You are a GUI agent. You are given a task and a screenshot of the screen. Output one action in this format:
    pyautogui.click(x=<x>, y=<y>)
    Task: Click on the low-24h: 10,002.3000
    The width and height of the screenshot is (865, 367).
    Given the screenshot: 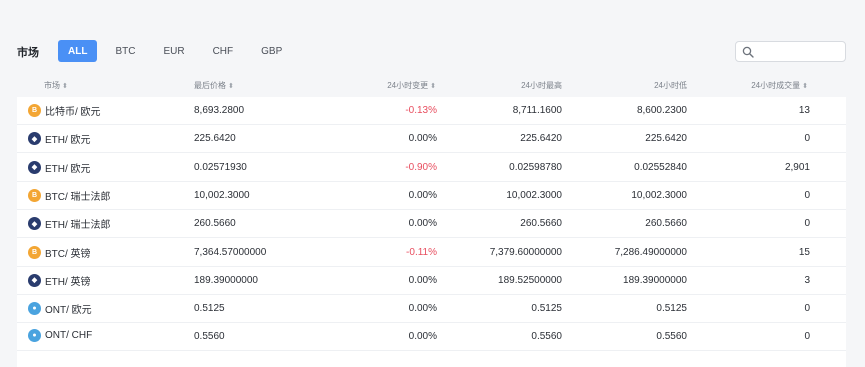 What is the action you would take?
    pyautogui.click(x=659, y=195)
    